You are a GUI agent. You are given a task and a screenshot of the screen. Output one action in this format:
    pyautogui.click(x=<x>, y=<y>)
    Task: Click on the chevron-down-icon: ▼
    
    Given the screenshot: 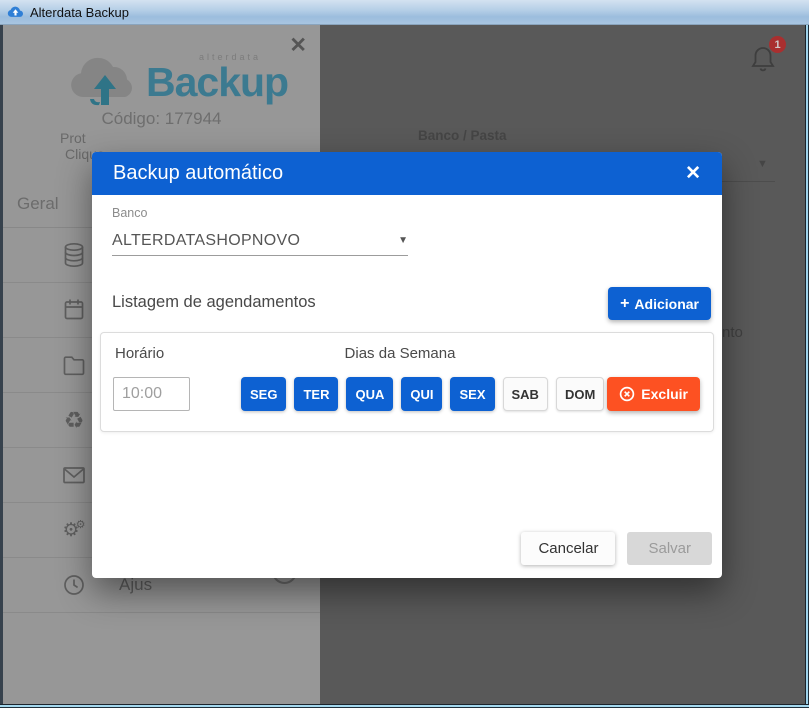 What is the action you would take?
    pyautogui.click(x=403, y=240)
    